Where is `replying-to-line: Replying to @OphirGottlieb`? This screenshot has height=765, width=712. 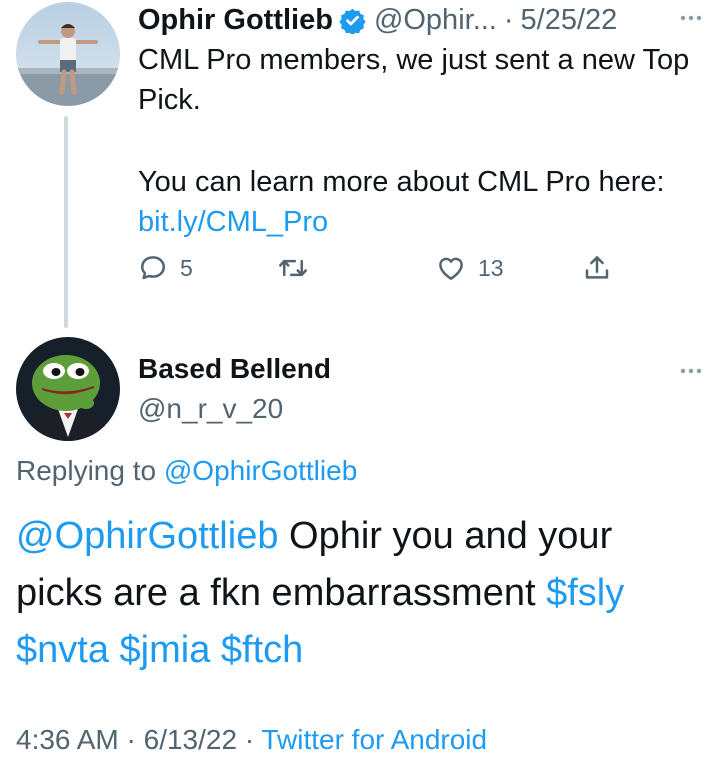
replying-to-line: Replying to @OphirGottlieb is located at coordinates (186, 471).